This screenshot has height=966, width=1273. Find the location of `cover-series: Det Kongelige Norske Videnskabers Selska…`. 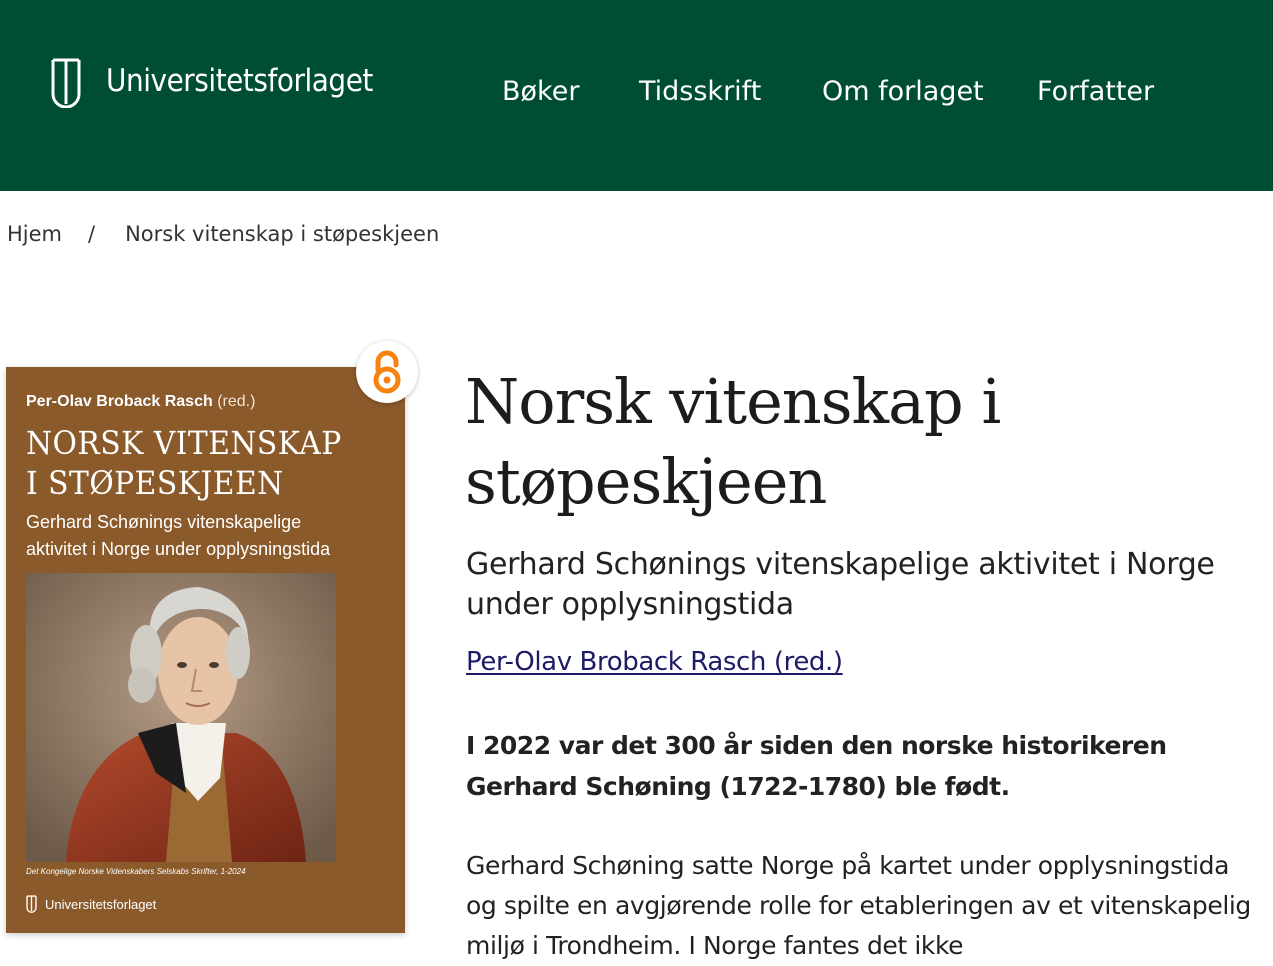

cover-series: Det Kongelige Norske Videnskabers Selska… is located at coordinates (136, 871).